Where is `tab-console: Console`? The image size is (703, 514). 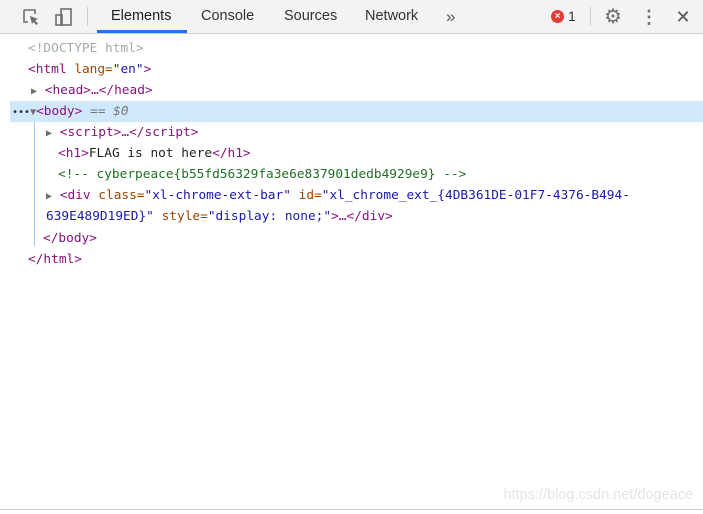
tab-console: Console is located at coordinates (227, 16).